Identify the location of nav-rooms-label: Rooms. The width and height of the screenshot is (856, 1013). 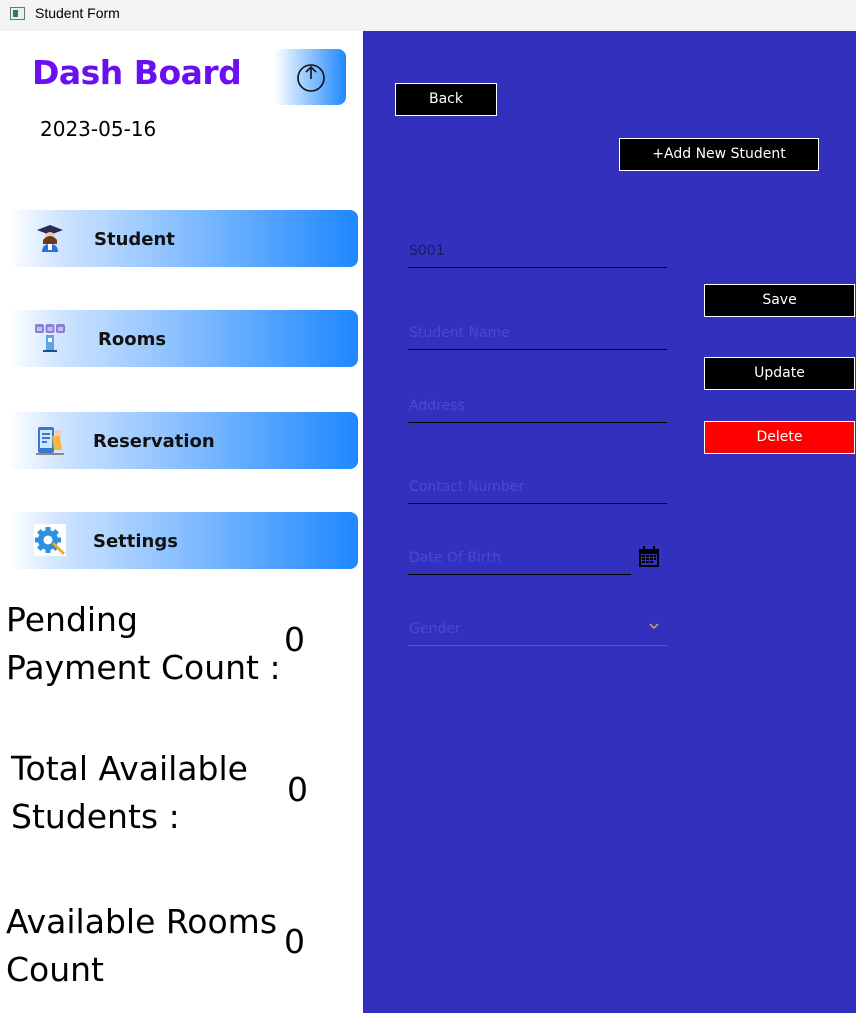
(132, 339).